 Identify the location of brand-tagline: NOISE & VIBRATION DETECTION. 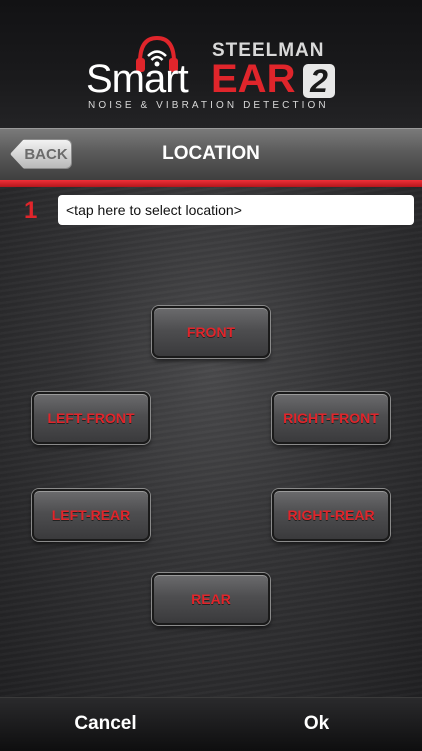
(208, 105).